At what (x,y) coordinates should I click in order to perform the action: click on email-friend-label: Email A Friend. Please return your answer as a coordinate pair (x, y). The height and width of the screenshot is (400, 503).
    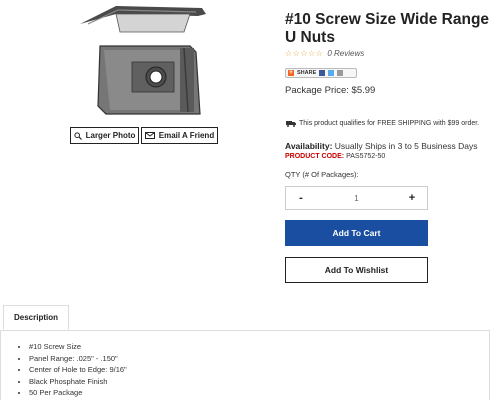
    Looking at the image, I should click on (186, 135).